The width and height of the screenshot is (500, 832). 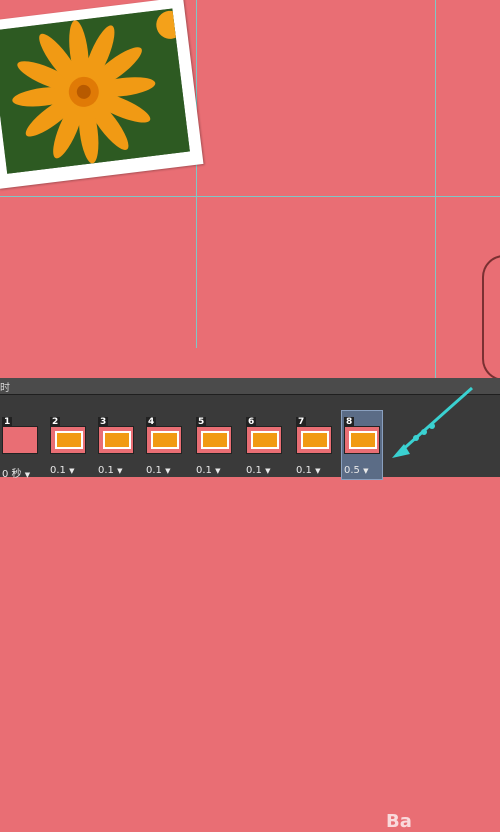 What do you see at coordinates (12, 474) in the screenshot?
I see `delay-value: 0 秒` at bounding box center [12, 474].